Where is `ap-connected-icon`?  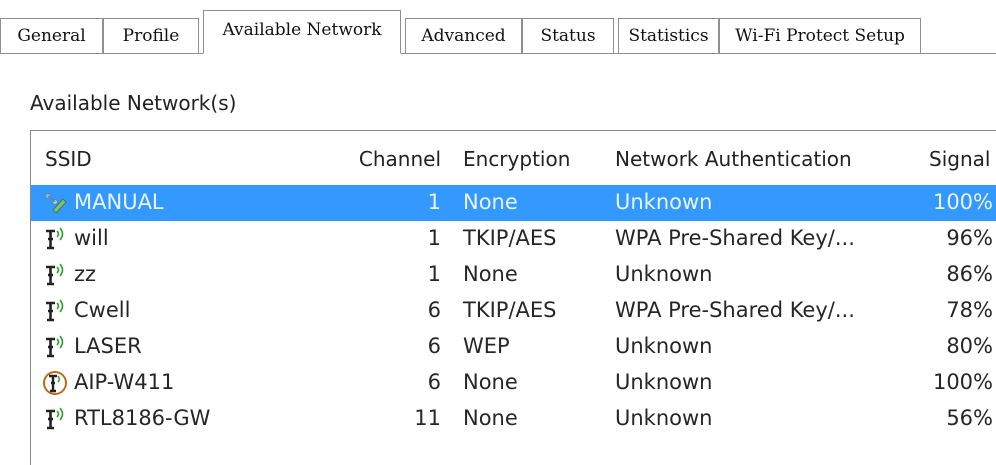 ap-connected-icon is located at coordinates (56, 383).